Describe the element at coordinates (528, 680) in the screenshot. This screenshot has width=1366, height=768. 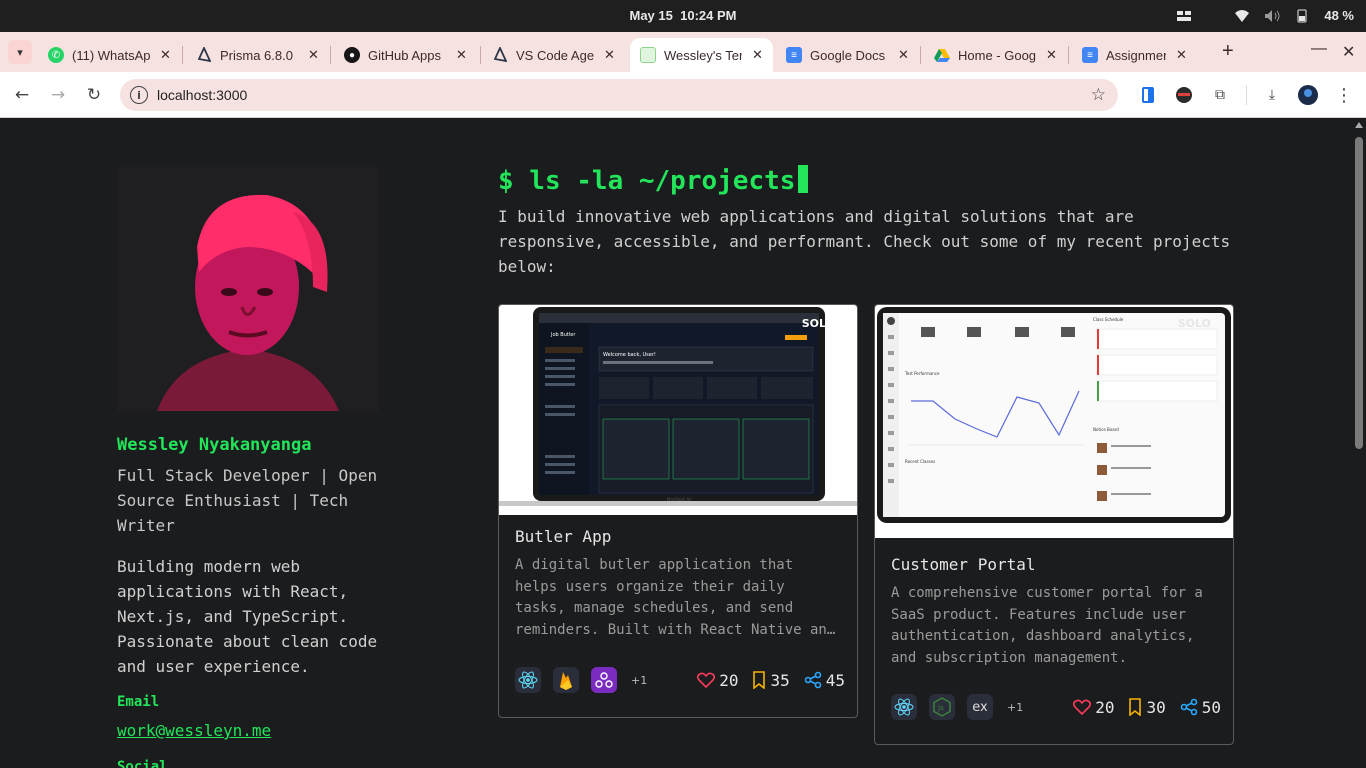
I see `react-icon` at that location.